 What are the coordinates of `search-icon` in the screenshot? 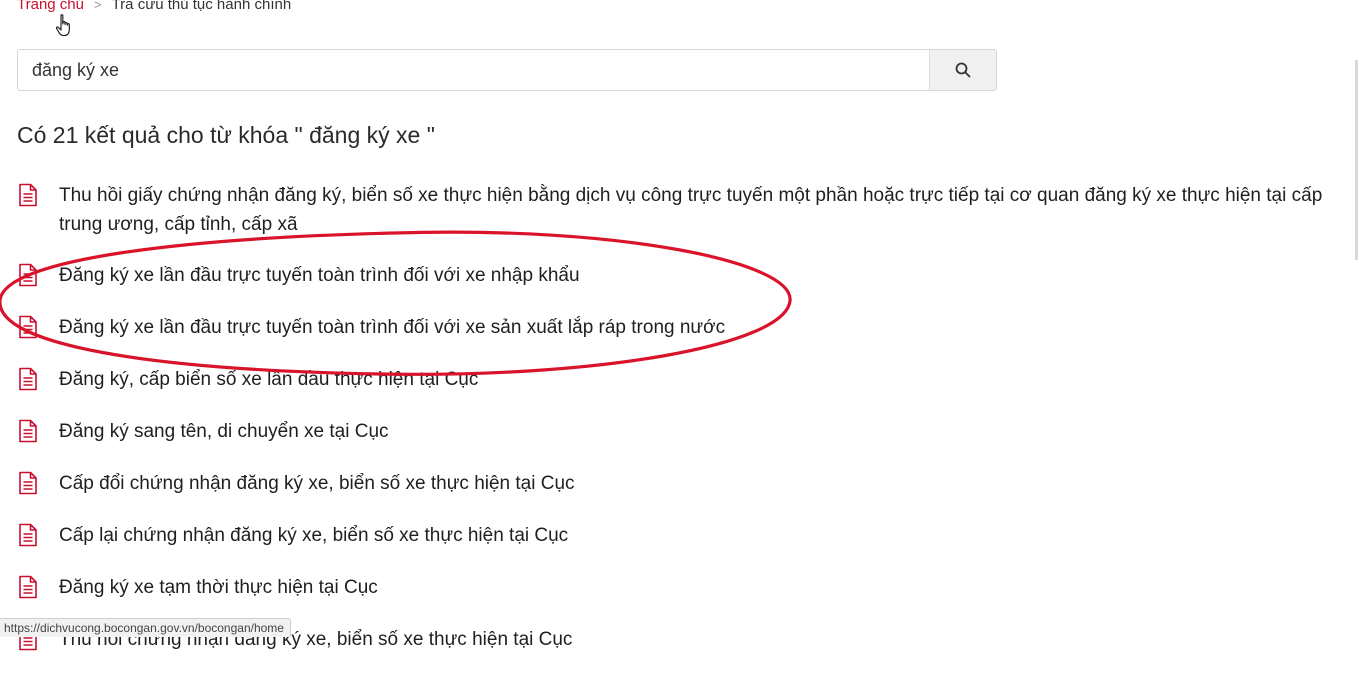 It's located at (963, 70).